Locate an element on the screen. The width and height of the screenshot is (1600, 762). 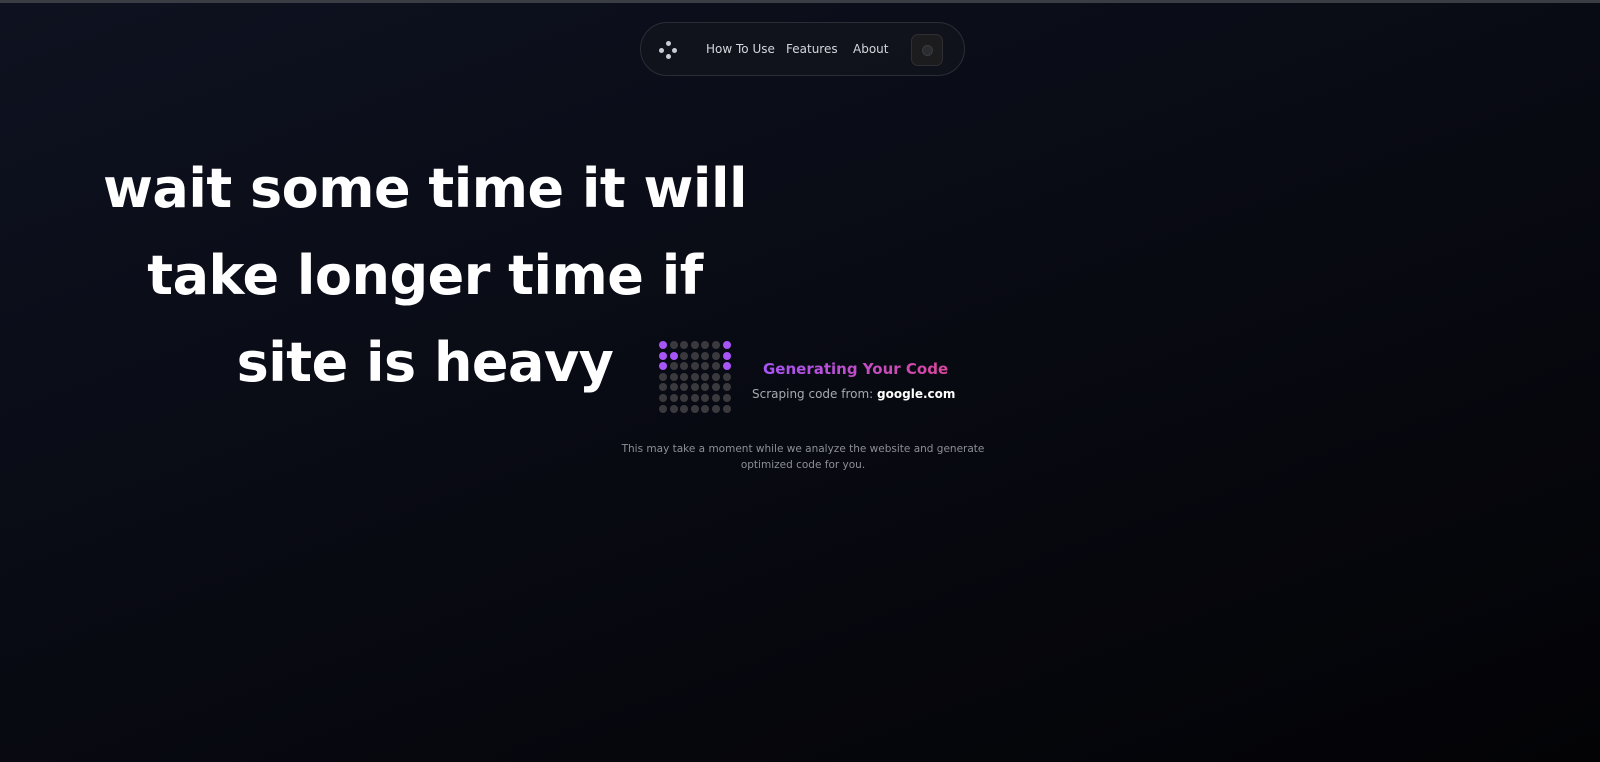
four-dots-logo-icon is located at coordinates (668, 50).